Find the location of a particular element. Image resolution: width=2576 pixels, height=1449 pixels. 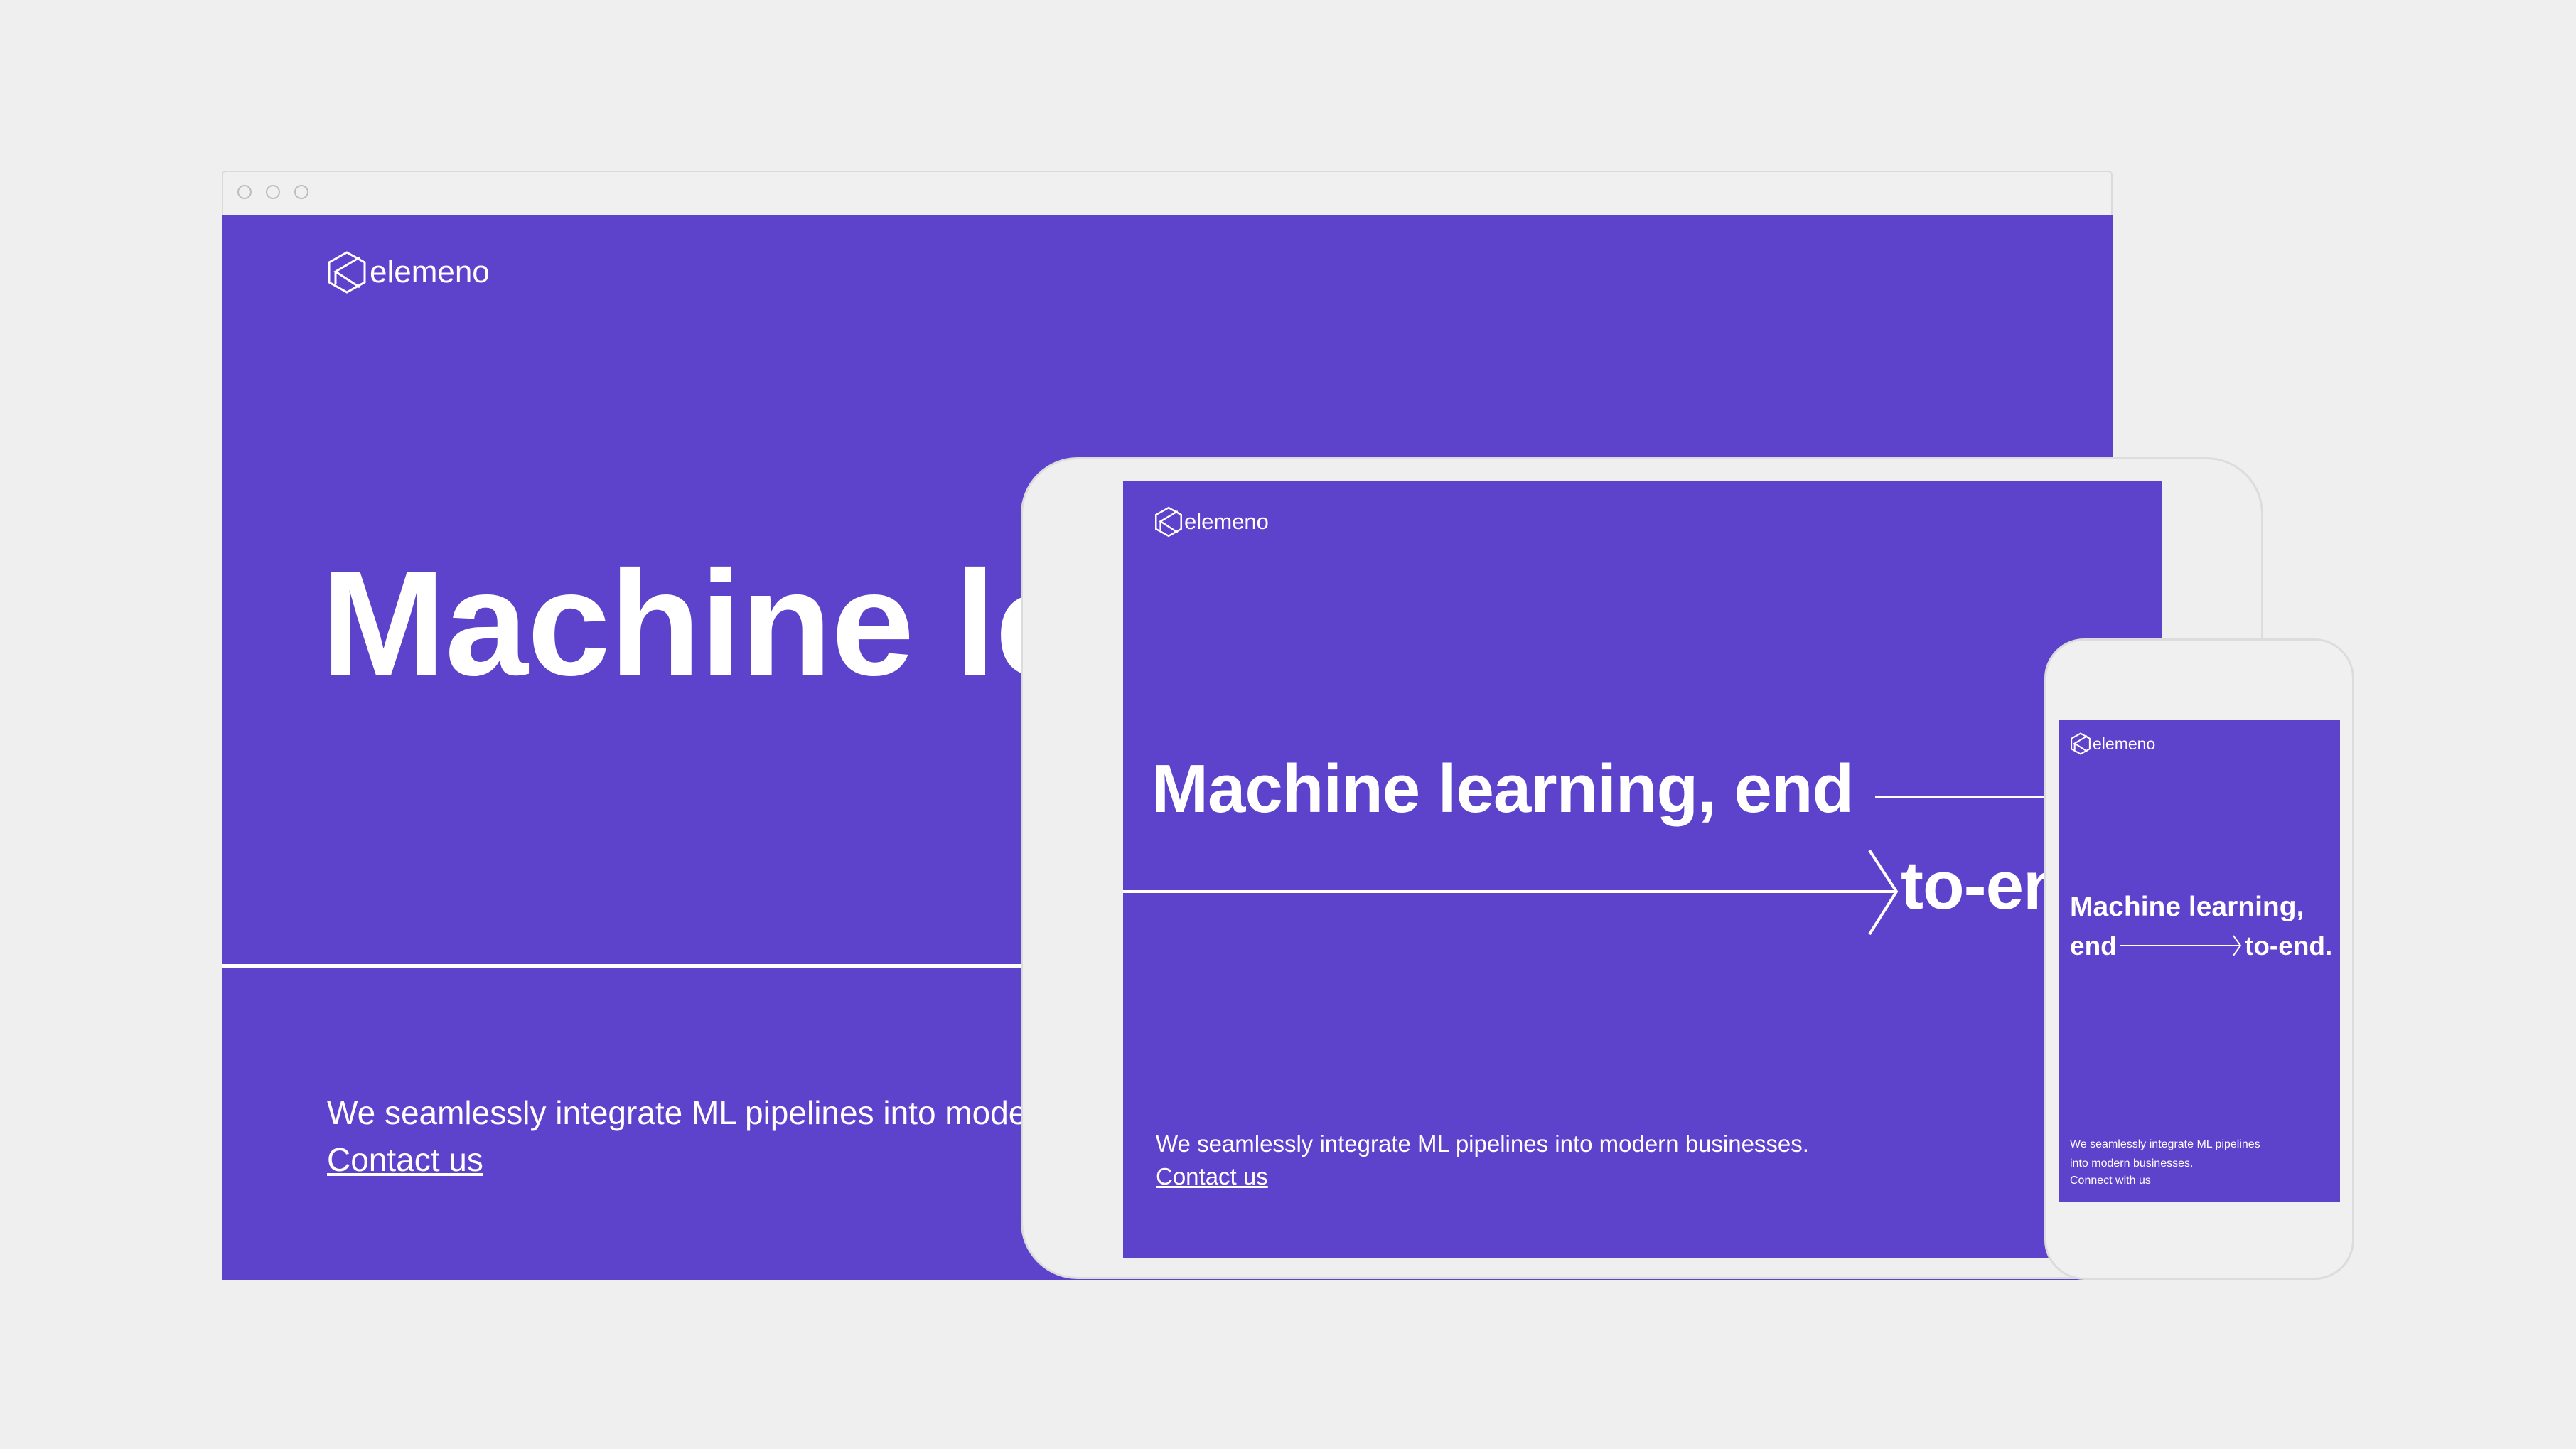

desktop-headline-divider is located at coordinates (623, 966).